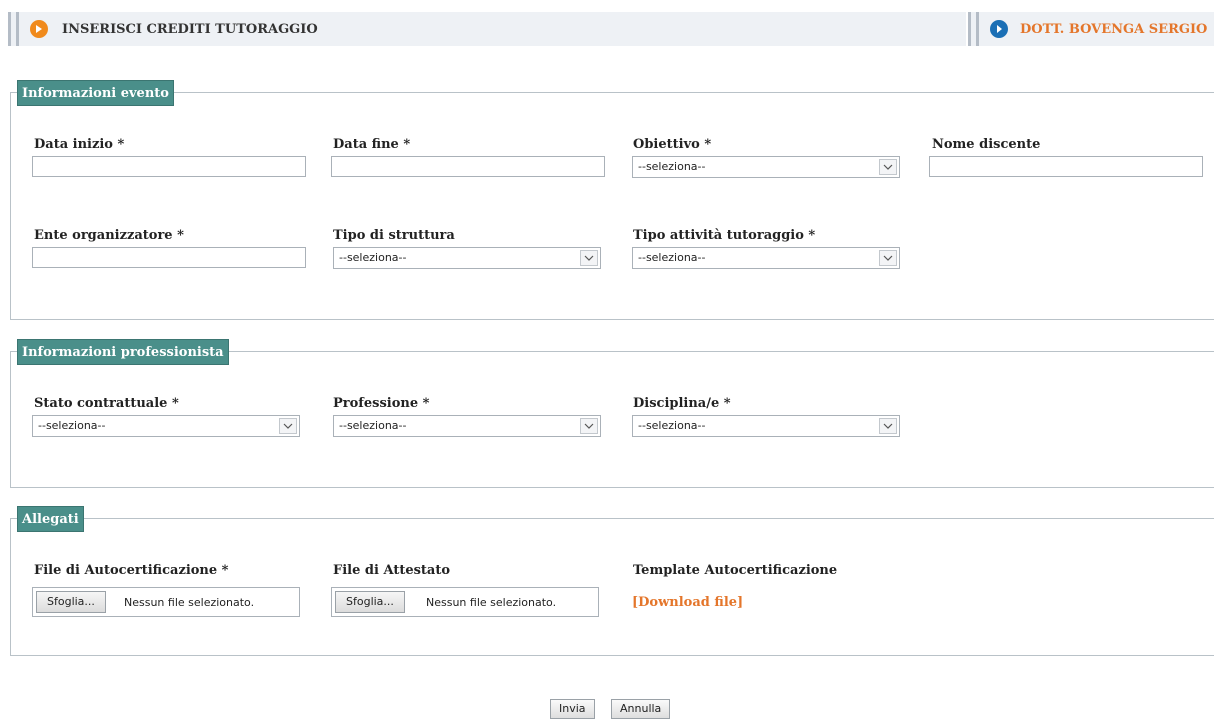  Describe the element at coordinates (392, 570) in the screenshot. I see `file-attestato-label: File di Attestato` at that location.